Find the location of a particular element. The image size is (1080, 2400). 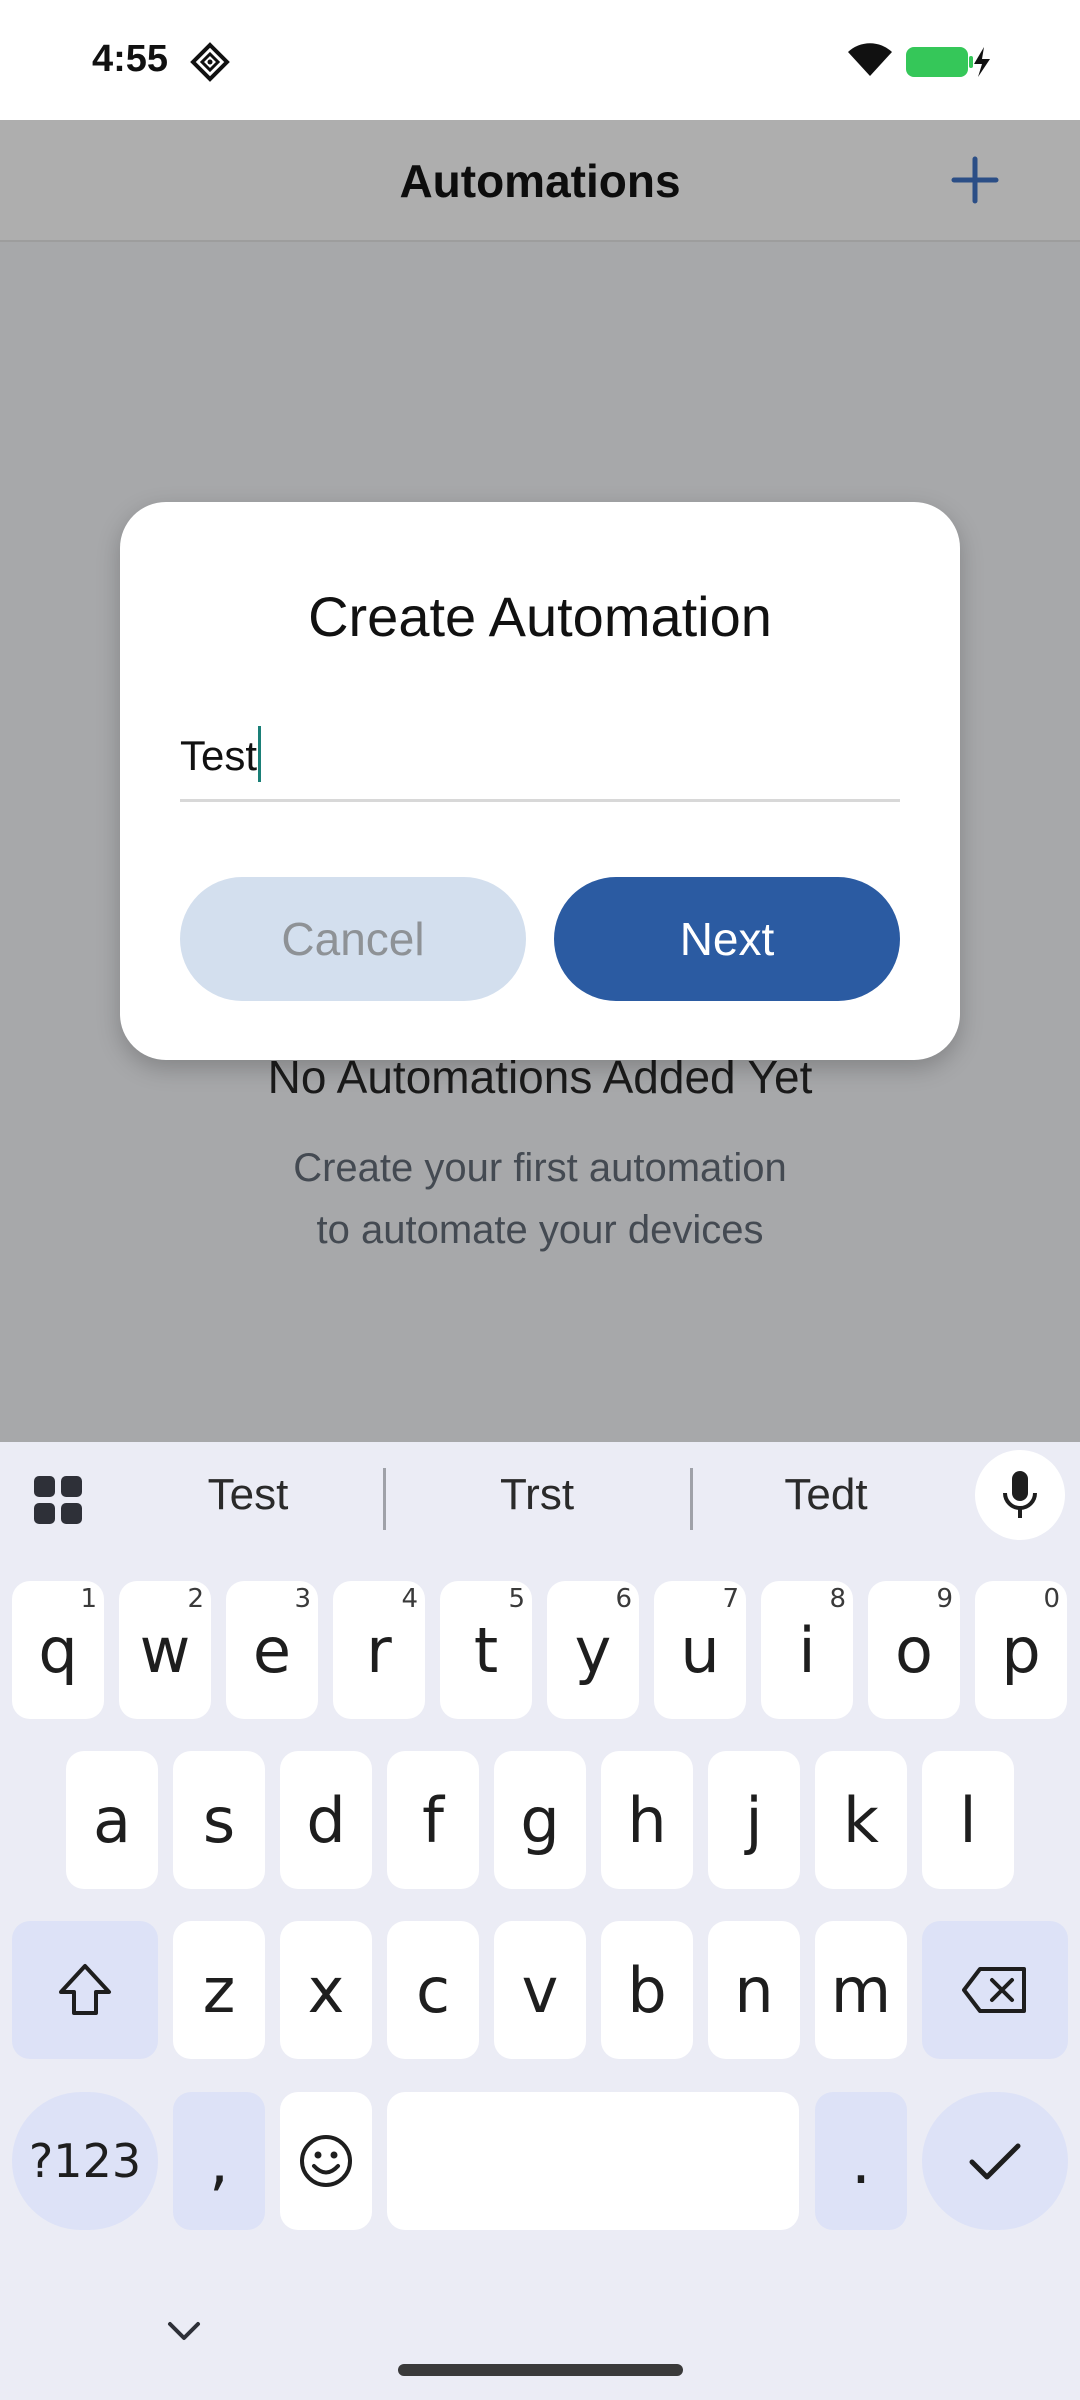

key-q: q1 is located at coordinates (58, 1650).